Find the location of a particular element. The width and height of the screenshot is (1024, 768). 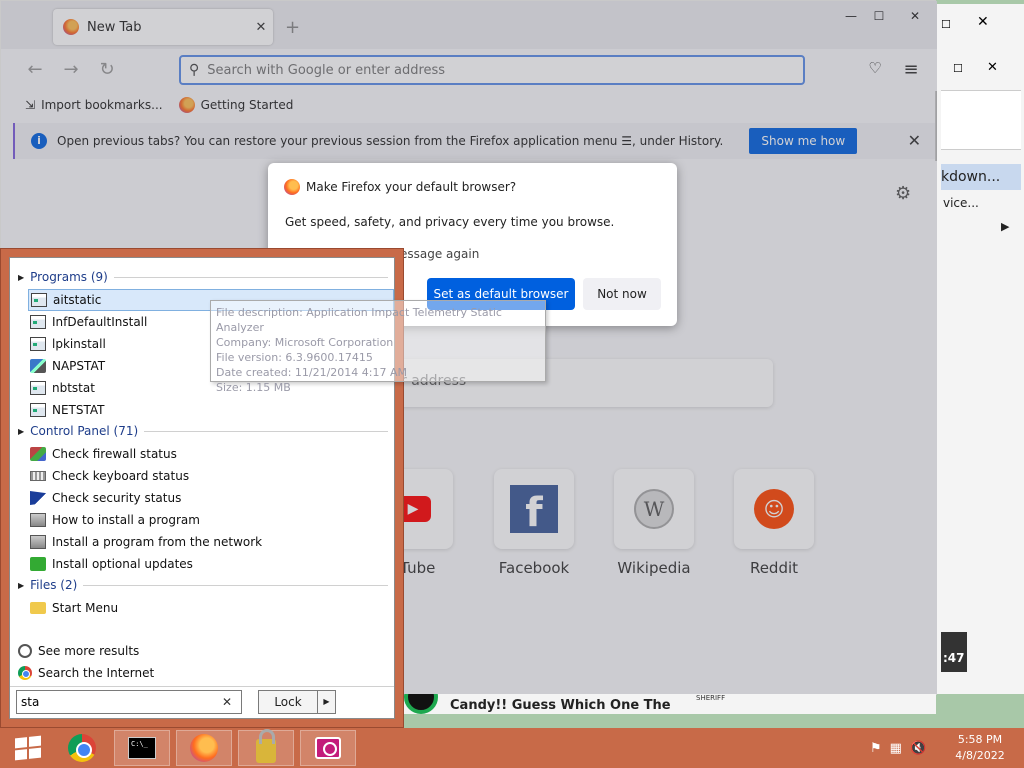

taskbar-camera-app is located at coordinates (328, 748).